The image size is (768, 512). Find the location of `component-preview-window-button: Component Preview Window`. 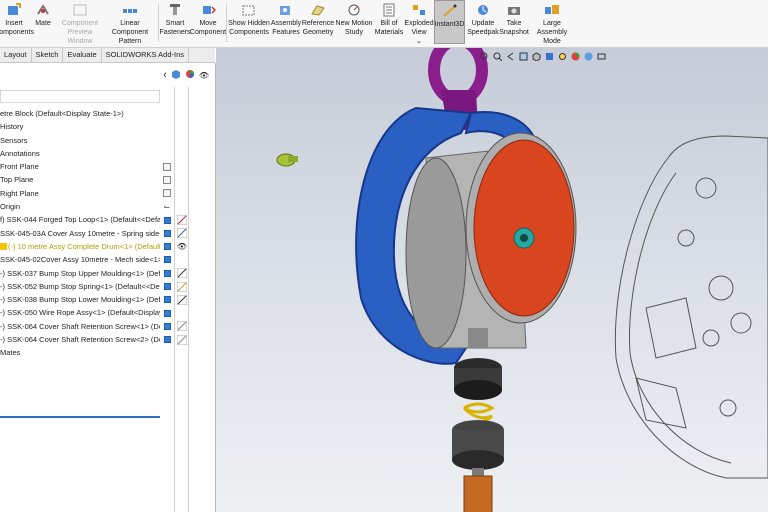

component-preview-window-button: Component Preview Window is located at coordinates (80, 22).